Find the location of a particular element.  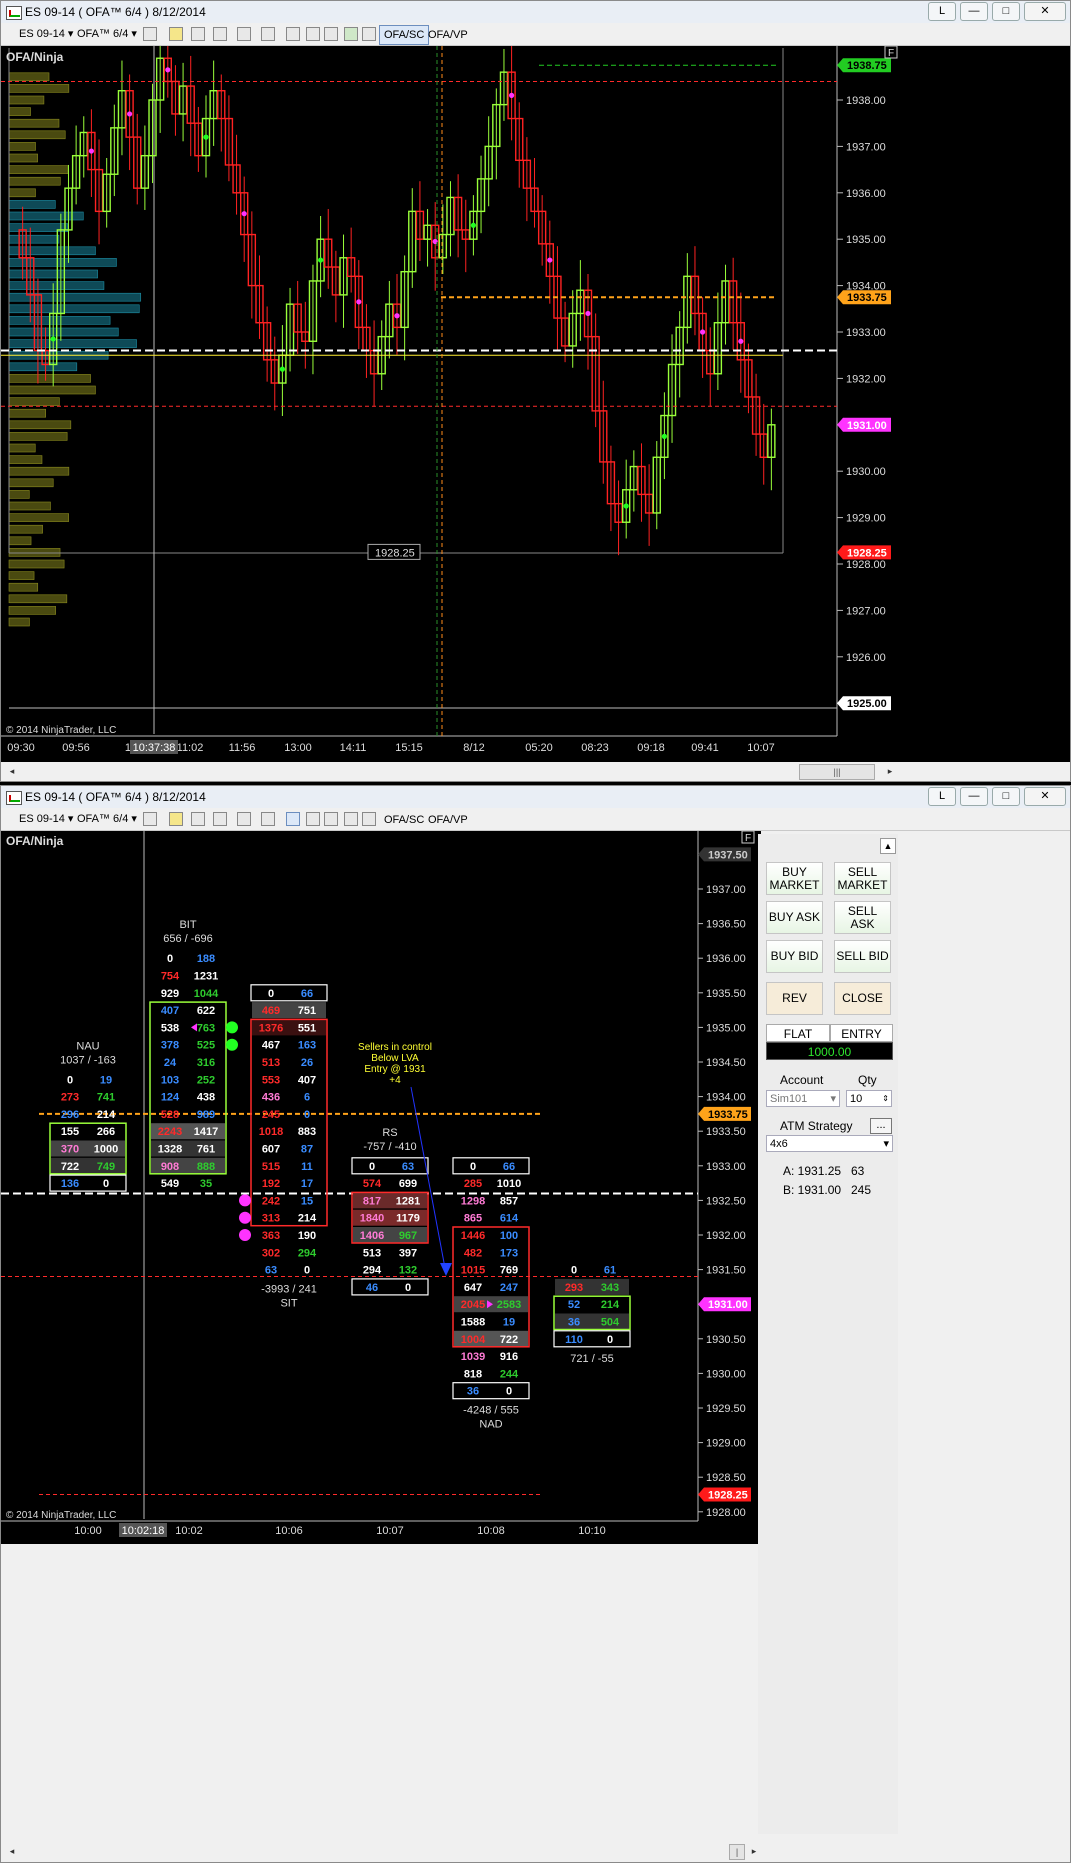

buy-ask-button: BUY ASK is located at coordinates (794, 917).